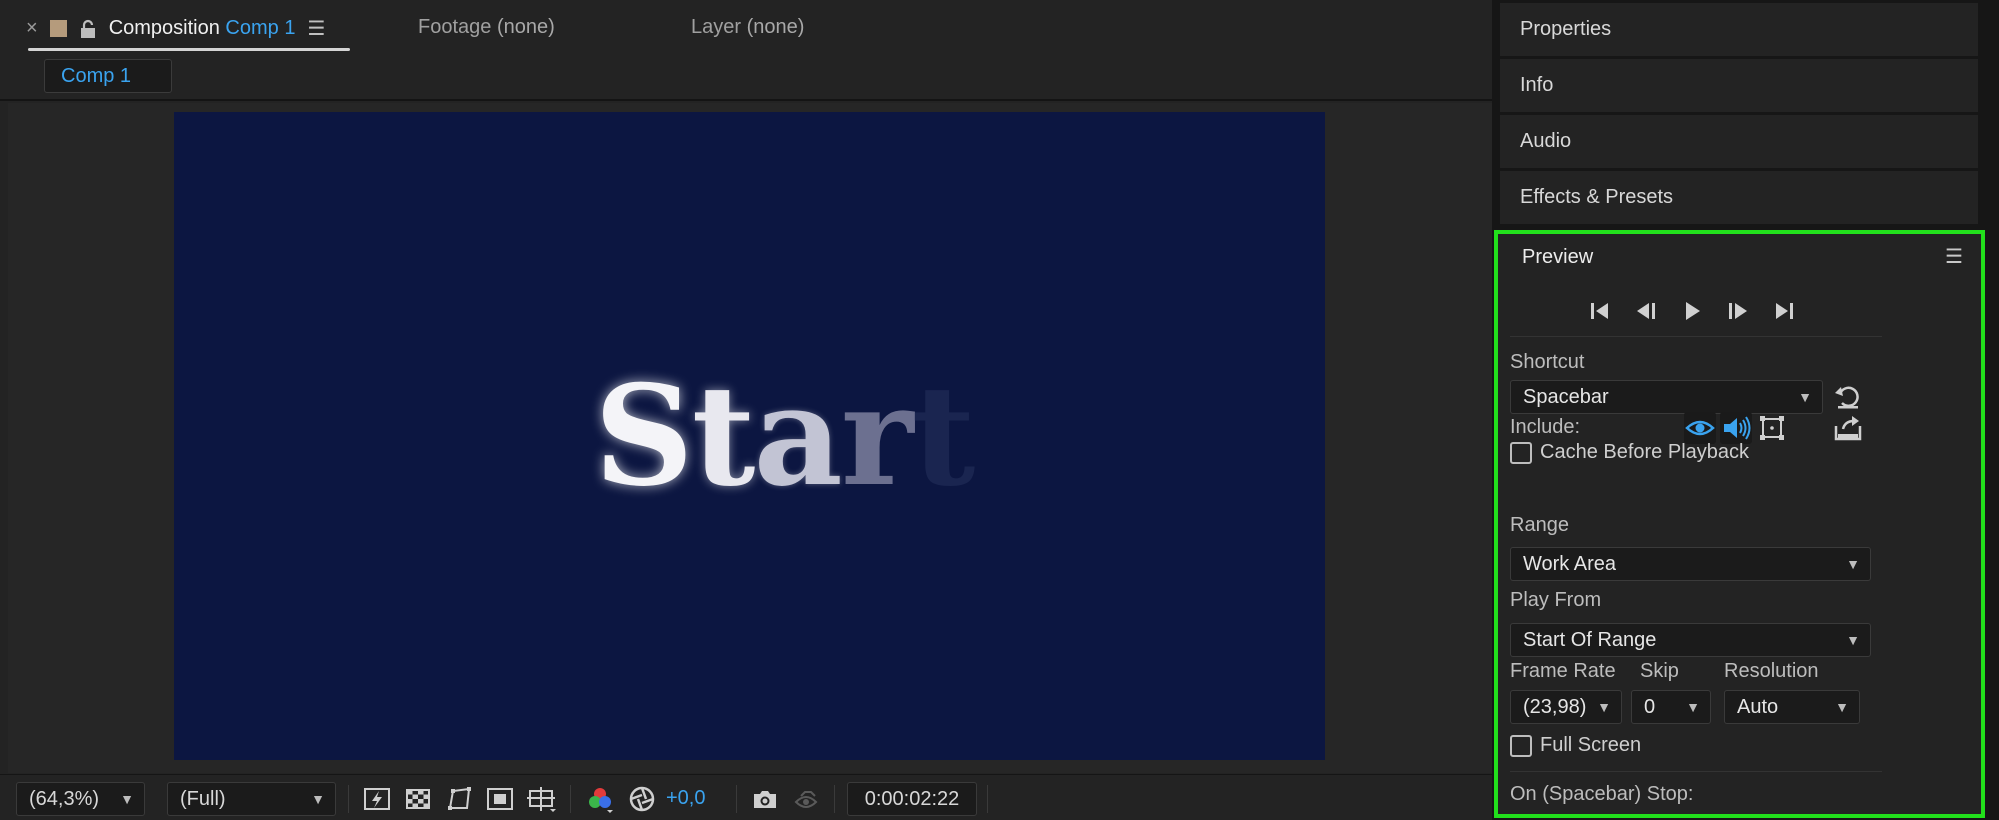 Image resolution: width=1999 pixels, height=820 pixels. I want to click on lock-icon, so click(88, 29).